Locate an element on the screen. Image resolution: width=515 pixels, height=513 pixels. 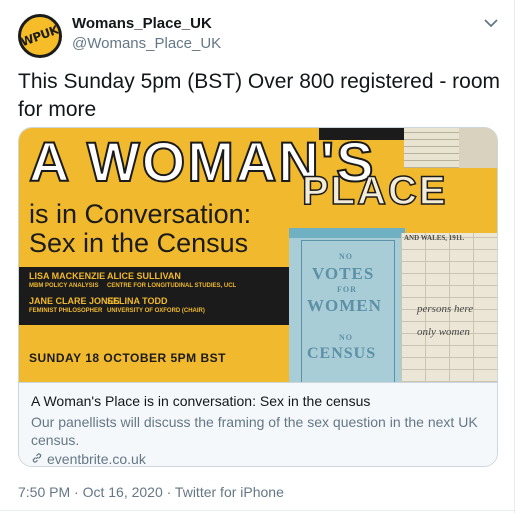
user-handle: @Womans_Place_UK is located at coordinates (146, 43).